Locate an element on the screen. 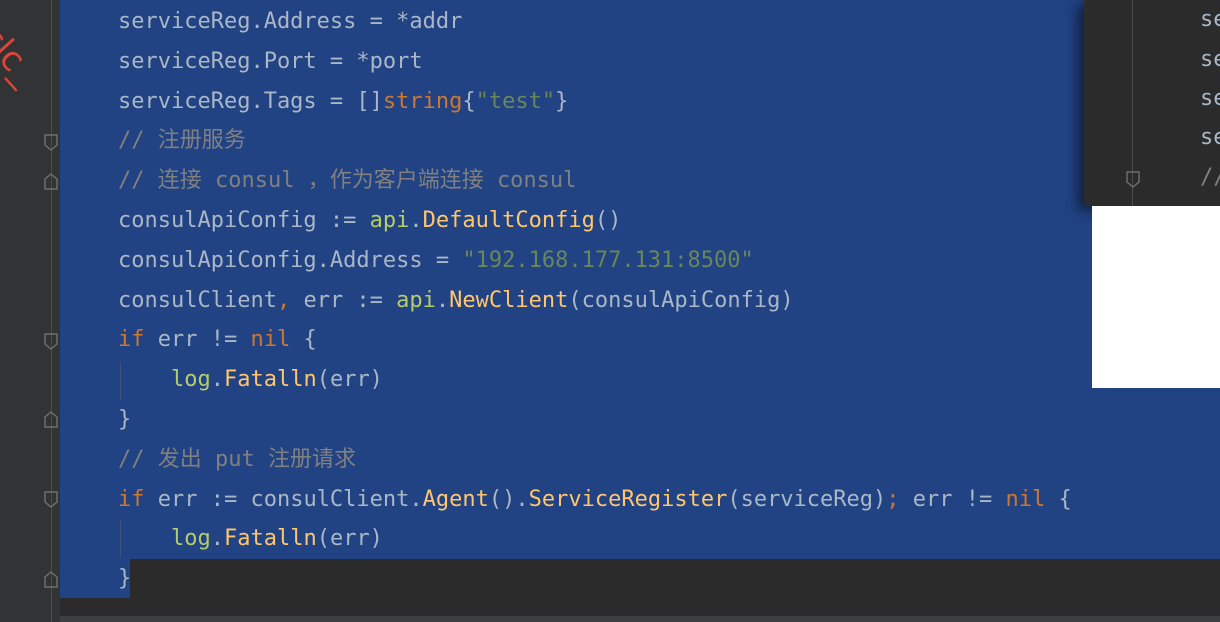 The height and width of the screenshot is (622, 1220). code-token: ; is located at coordinates (893, 499).